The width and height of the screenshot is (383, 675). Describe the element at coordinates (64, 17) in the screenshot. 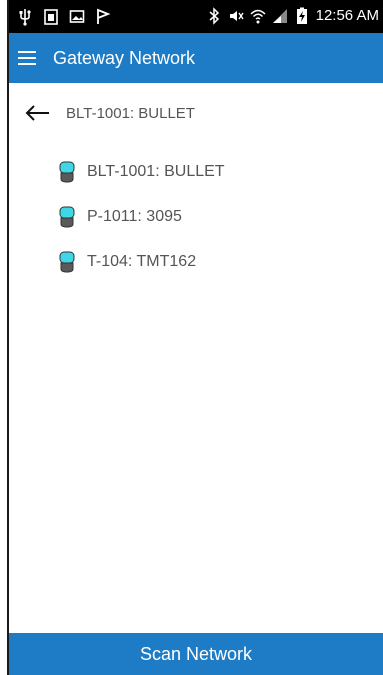

I see `status-bar-left-icons` at that location.